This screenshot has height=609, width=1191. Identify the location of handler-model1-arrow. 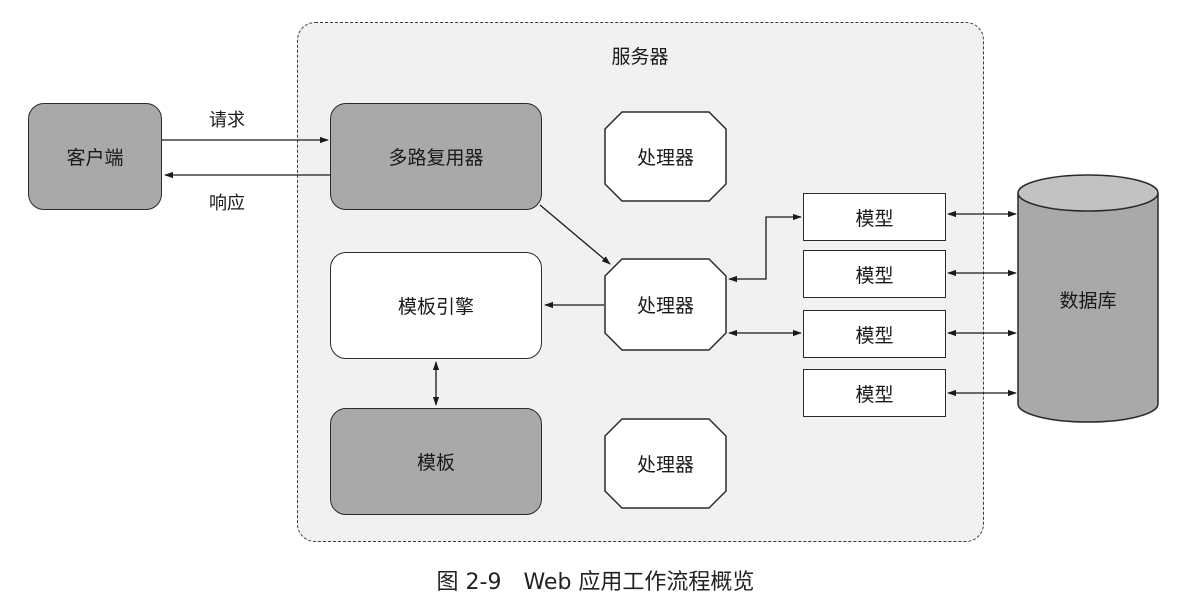
(765, 248).